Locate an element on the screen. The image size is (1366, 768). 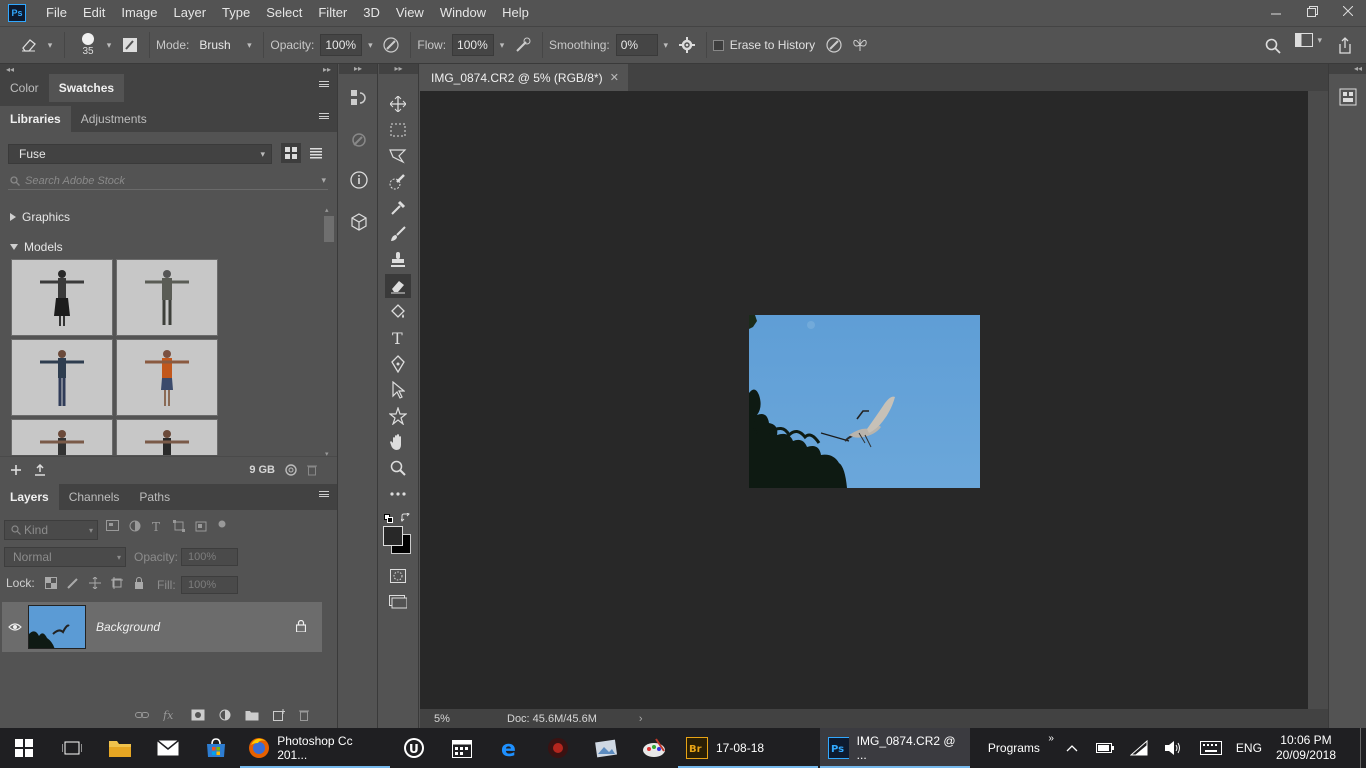
hand-tool is located at coordinates (398, 442).